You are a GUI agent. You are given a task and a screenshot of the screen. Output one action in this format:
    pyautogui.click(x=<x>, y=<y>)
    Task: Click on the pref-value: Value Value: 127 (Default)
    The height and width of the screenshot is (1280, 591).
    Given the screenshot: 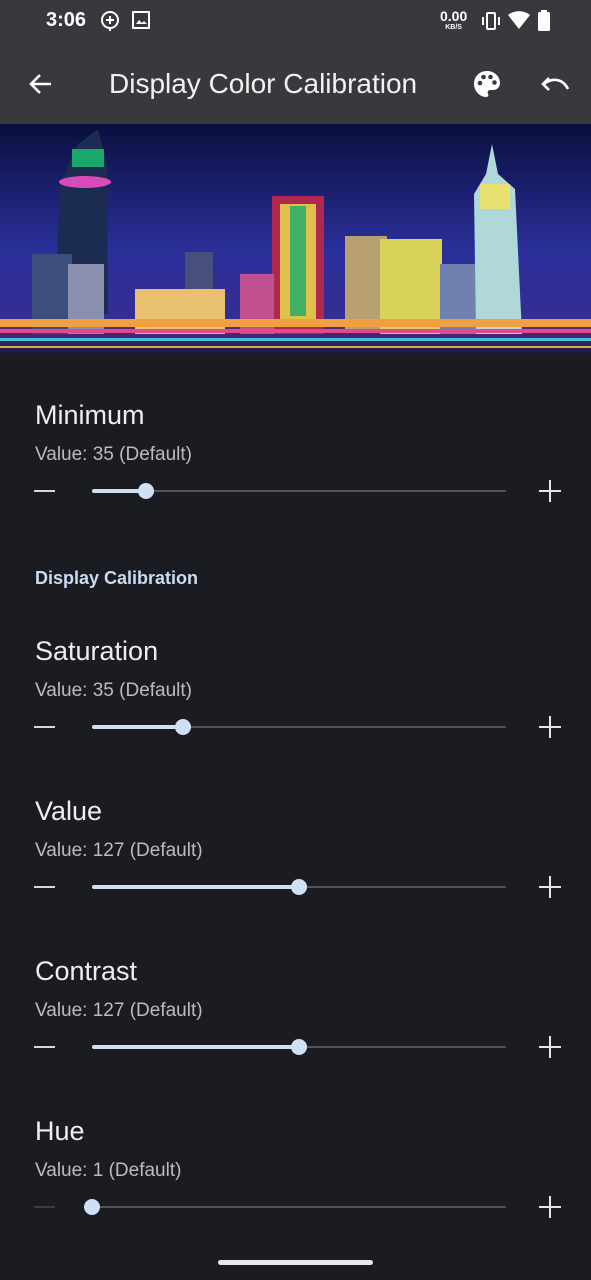 What is the action you would take?
    pyautogui.click(x=295, y=861)
    